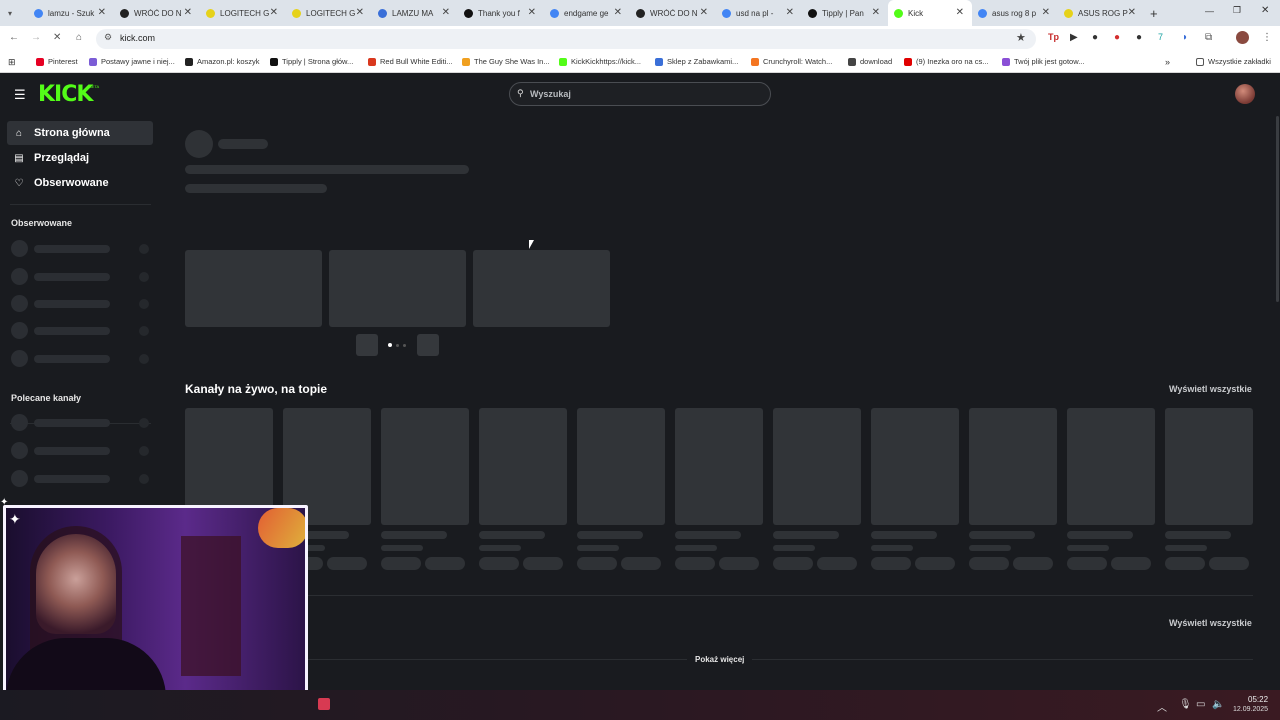  I want to click on show-more-button: Pokaż więcej, so click(720, 659).